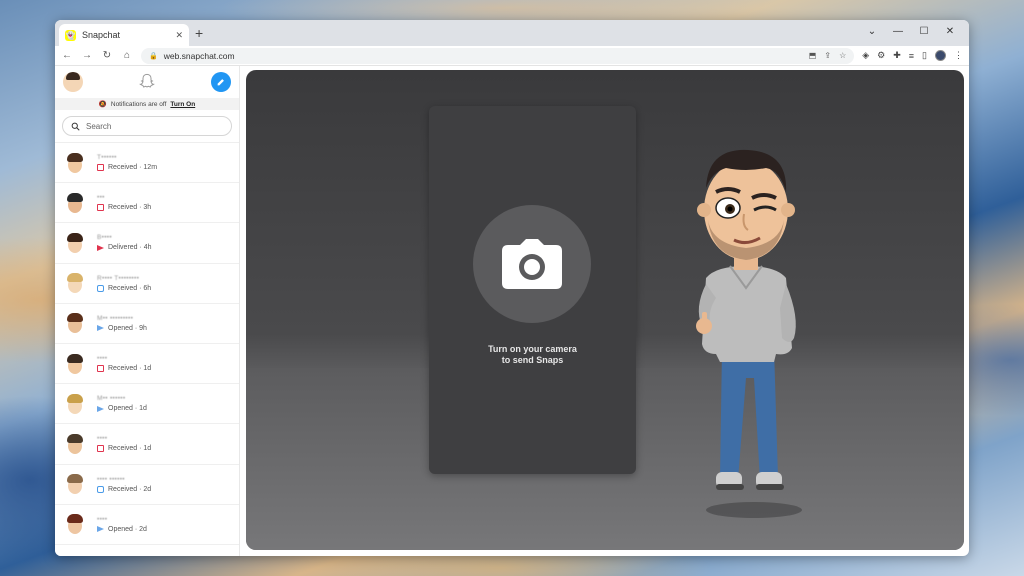 This screenshot has height=576, width=1024. What do you see at coordinates (532, 349) in the screenshot?
I see `camera-prompt-line1: Turn on your camera` at bounding box center [532, 349].